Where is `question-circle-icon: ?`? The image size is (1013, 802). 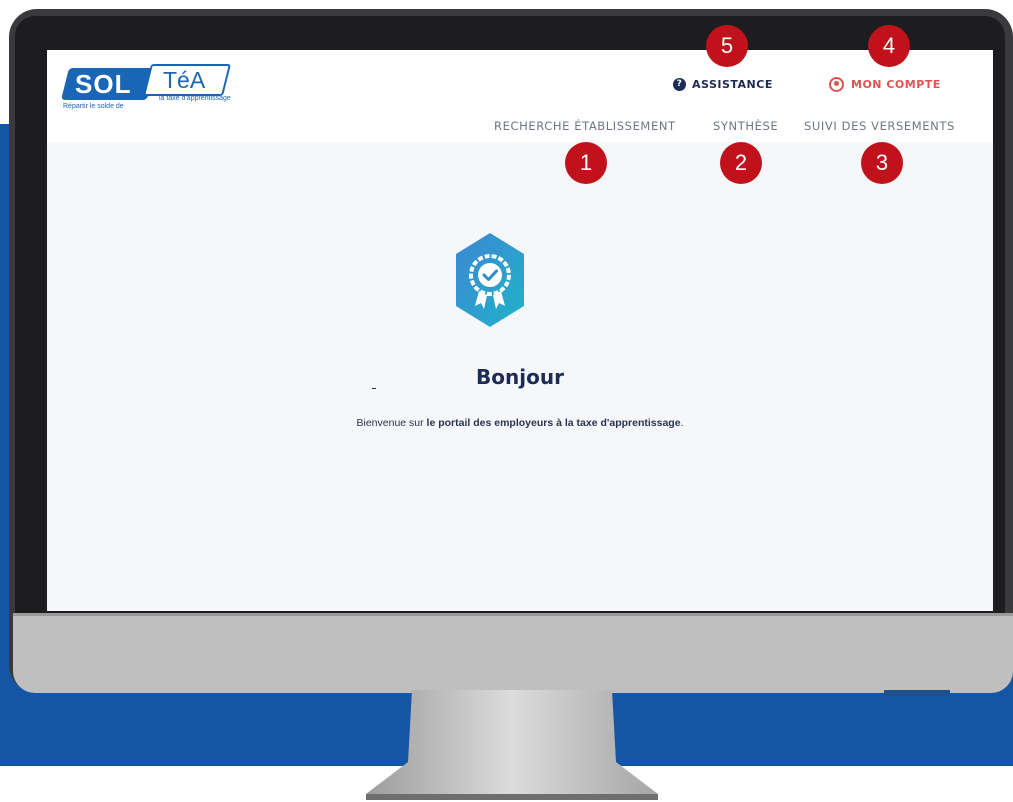
question-circle-icon: ? is located at coordinates (679, 84).